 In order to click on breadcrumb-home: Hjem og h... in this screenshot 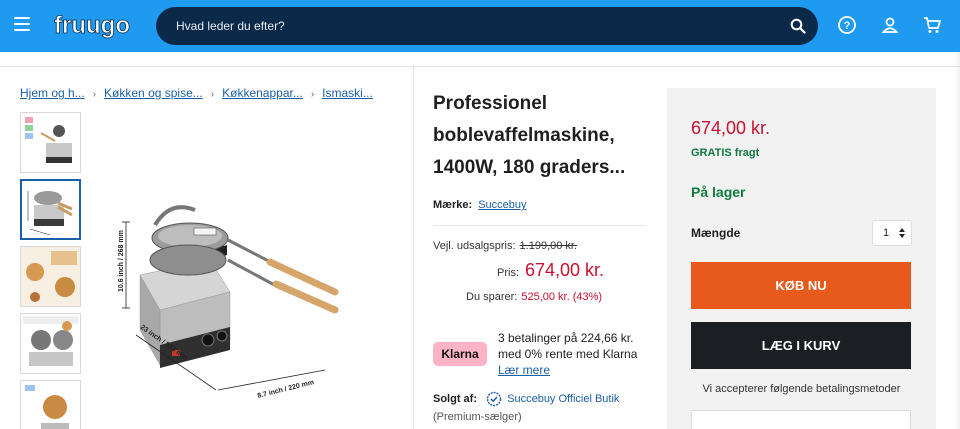, I will do `click(52, 93)`.